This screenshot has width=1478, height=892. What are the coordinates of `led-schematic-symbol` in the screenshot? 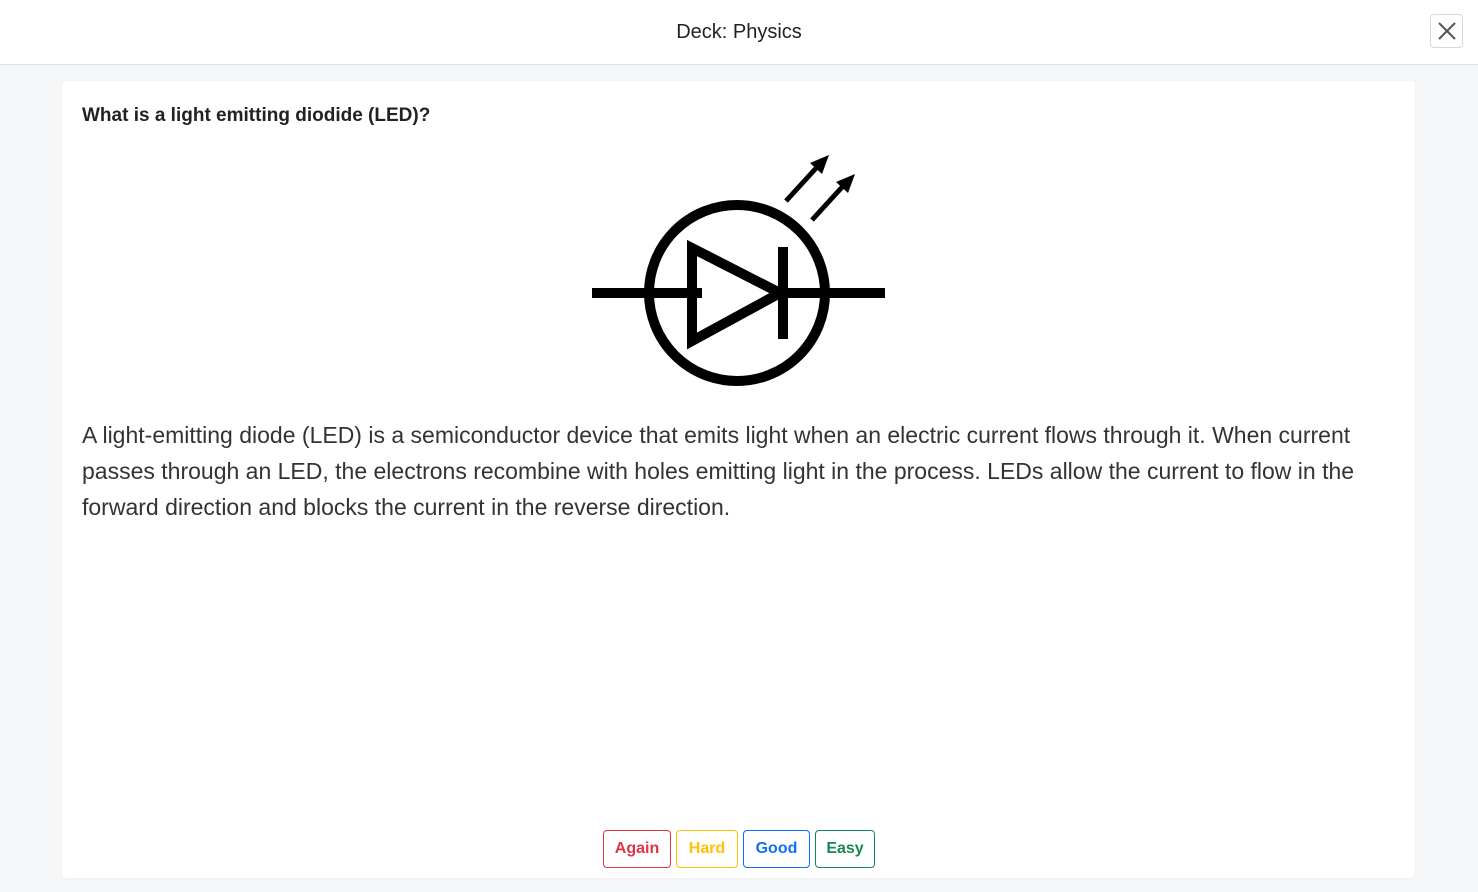 It's located at (738, 270).